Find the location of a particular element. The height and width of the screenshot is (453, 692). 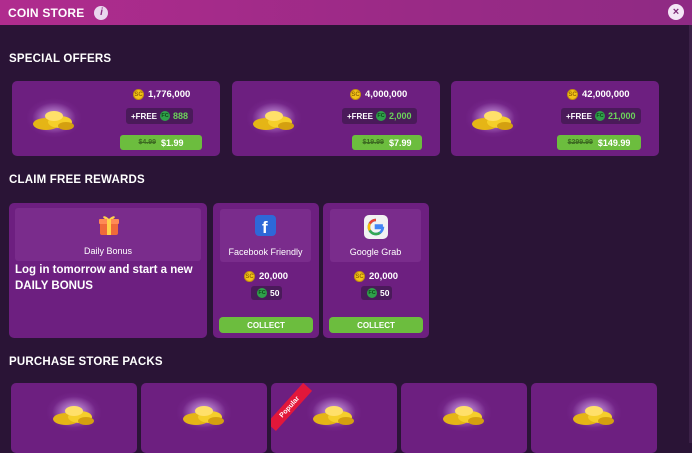

collect-google-button: COLLECT is located at coordinates (376, 325).